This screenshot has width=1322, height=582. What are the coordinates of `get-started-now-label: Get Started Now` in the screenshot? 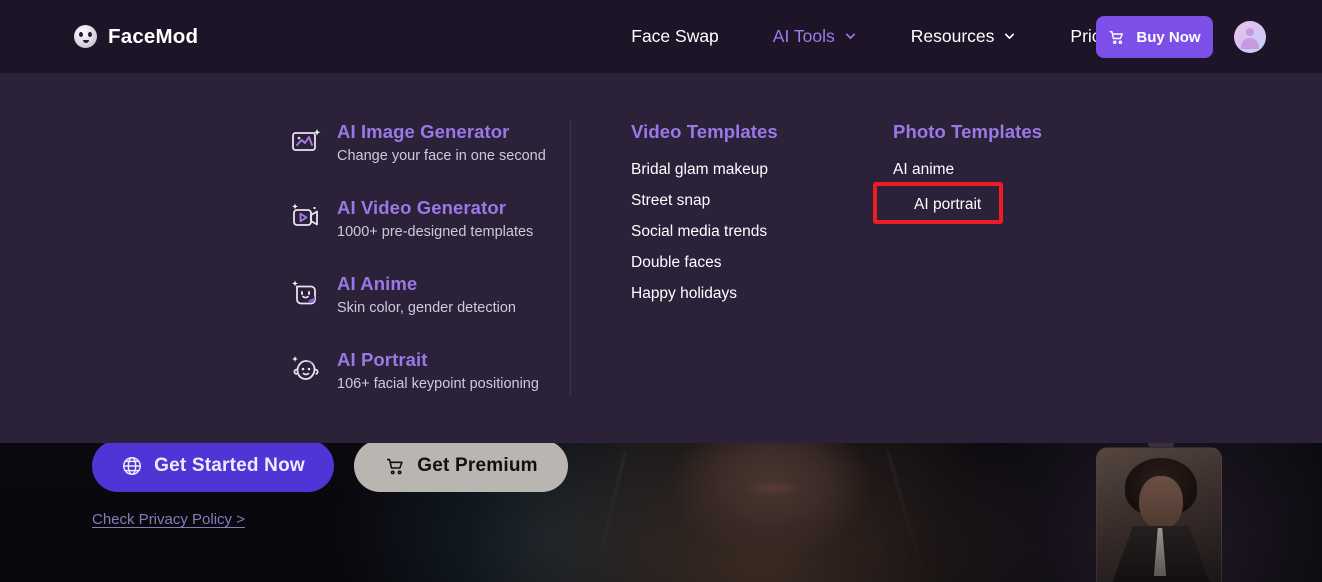 It's located at (229, 465).